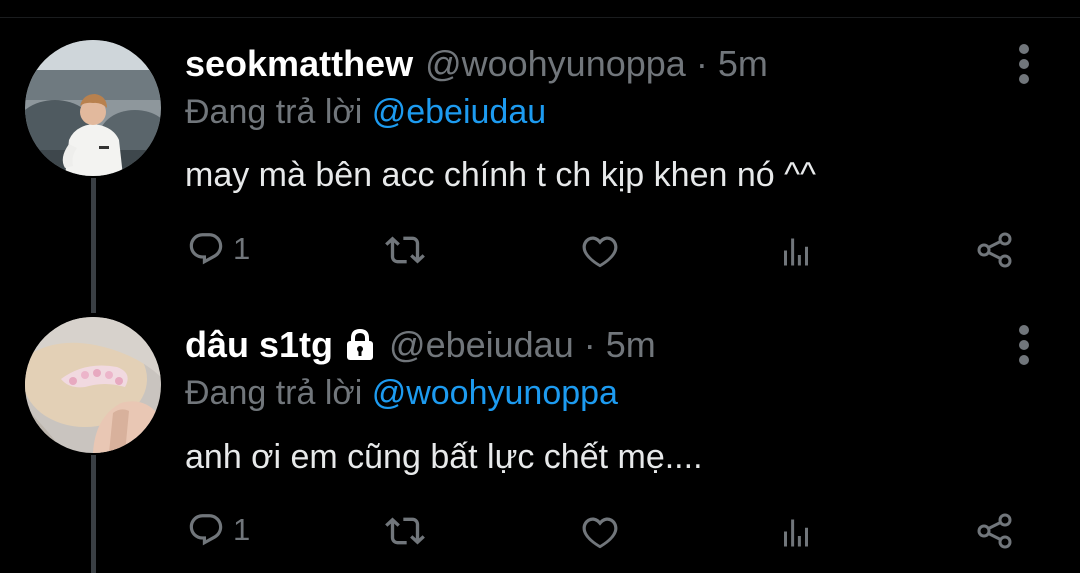 The height and width of the screenshot is (573, 1080). I want to click on tweet-header: seokmatthew @woohyunoppa · 5m, so click(476, 64).